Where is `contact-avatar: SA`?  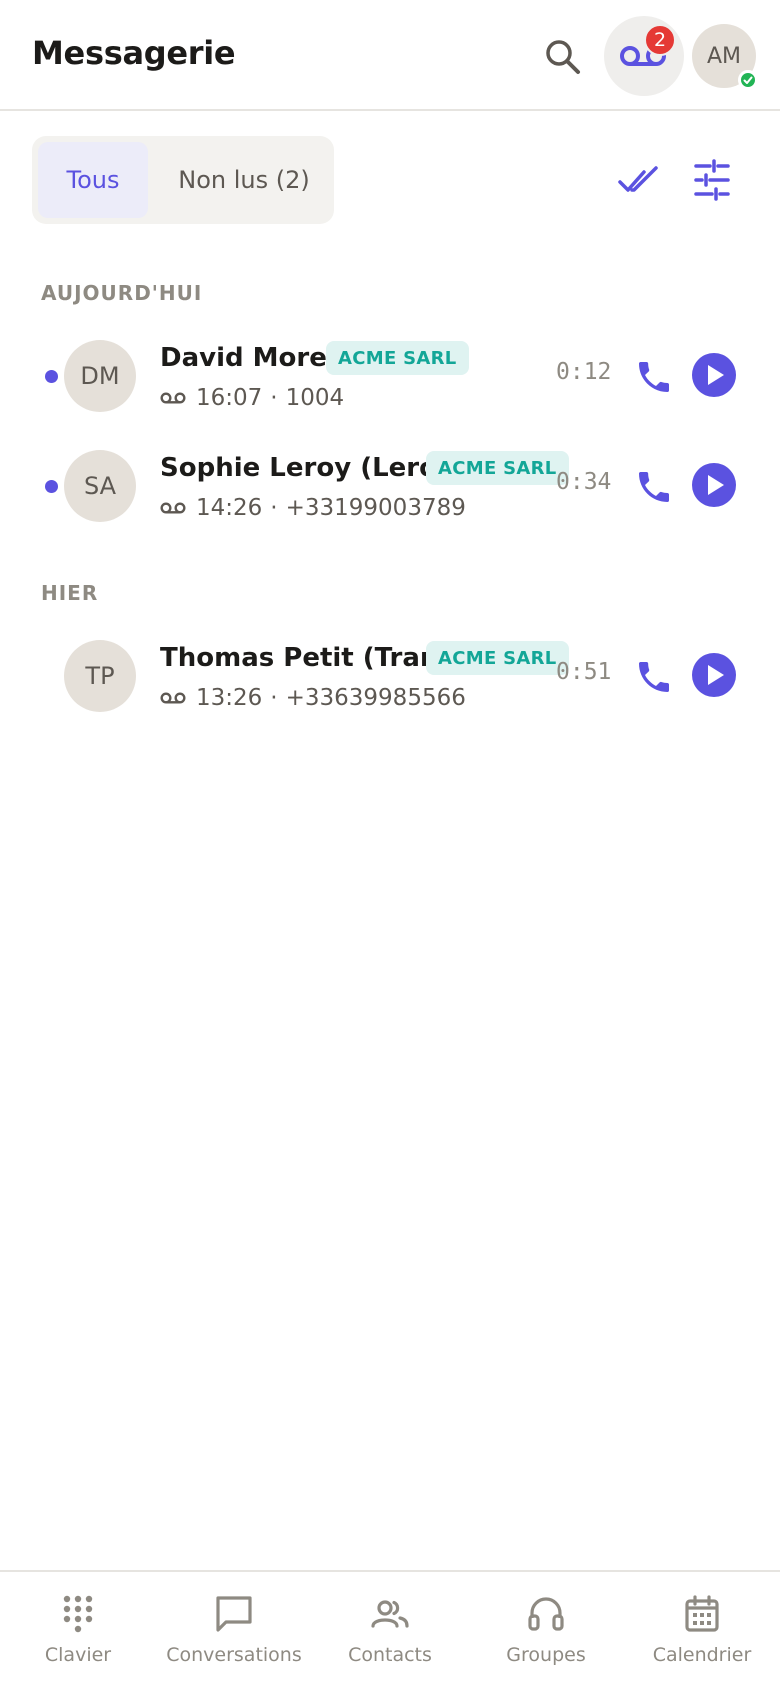
contact-avatar: SA is located at coordinates (100, 486).